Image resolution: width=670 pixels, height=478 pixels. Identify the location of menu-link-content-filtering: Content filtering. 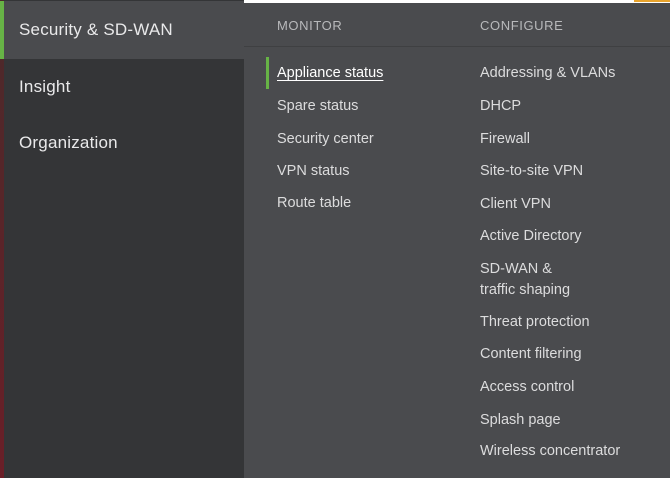
(531, 354).